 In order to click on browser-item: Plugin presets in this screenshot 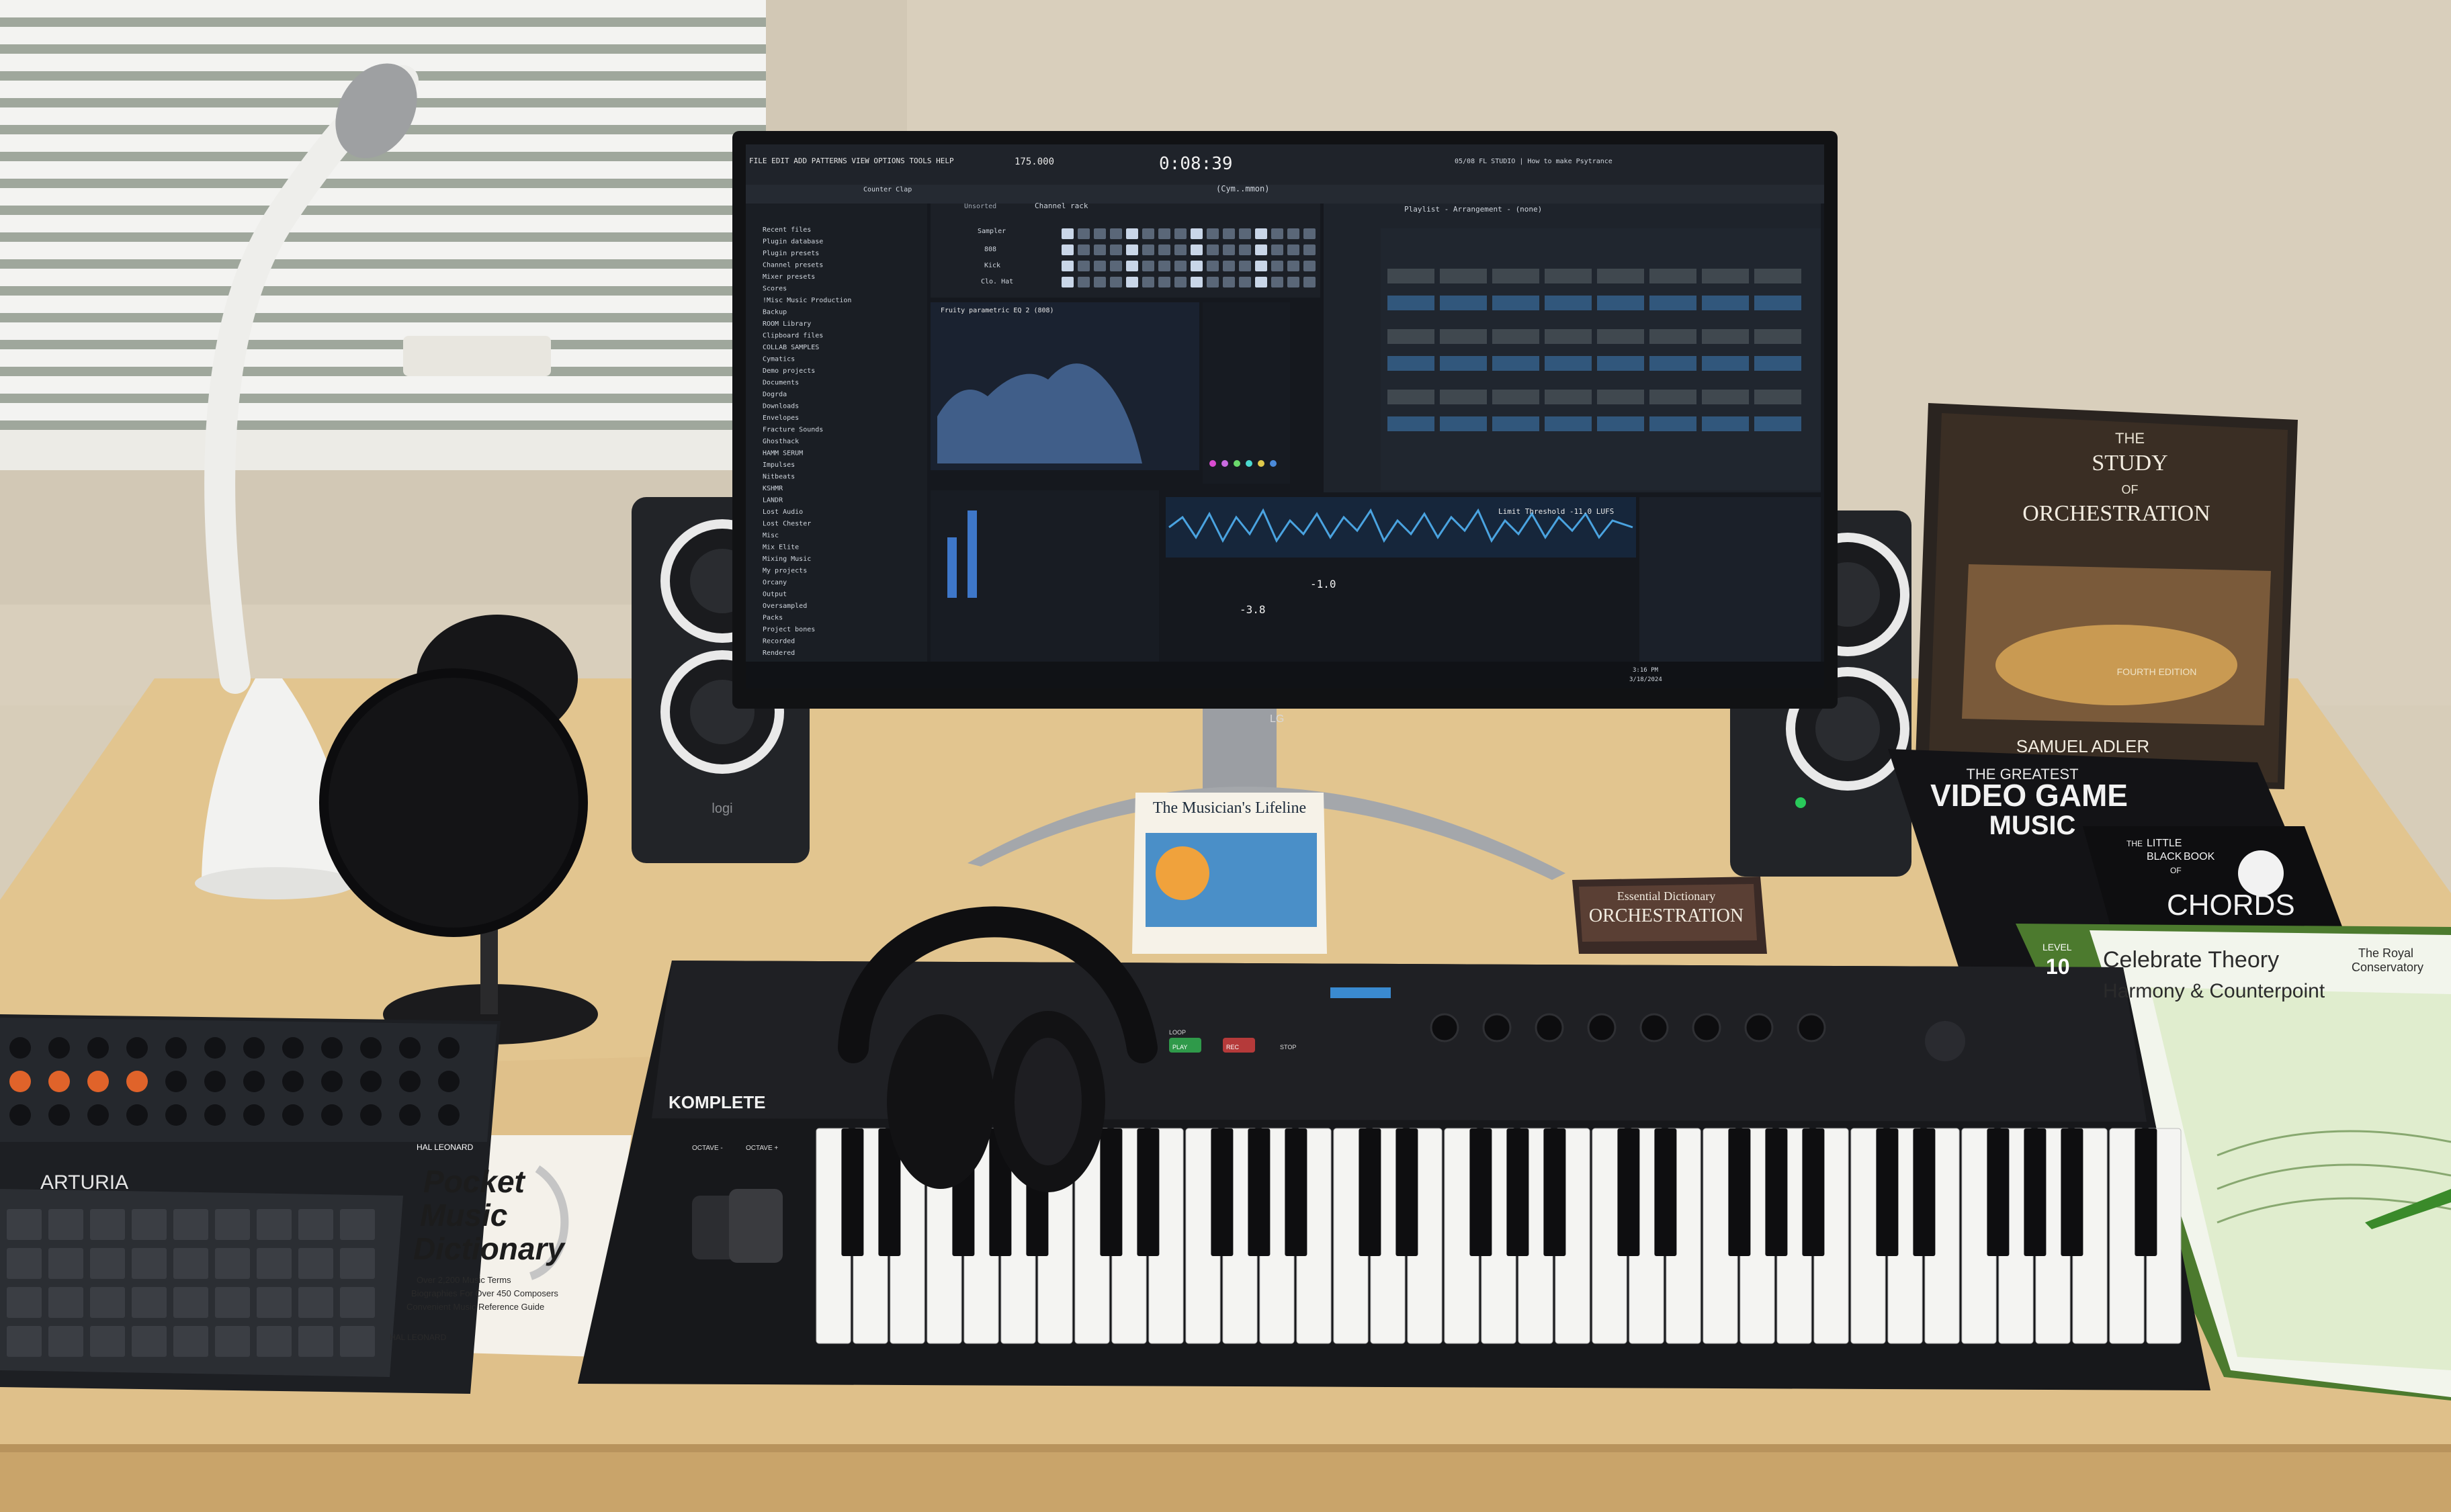, I will do `click(791, 253)`.